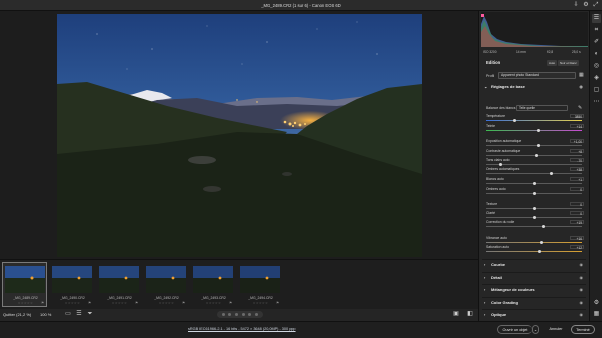 This screenshot has width=602, height=338. What do you see at coordinates (577, 178) in the screenshot?
I see `slider-value-field: +1` at bounding box center [577, 178].